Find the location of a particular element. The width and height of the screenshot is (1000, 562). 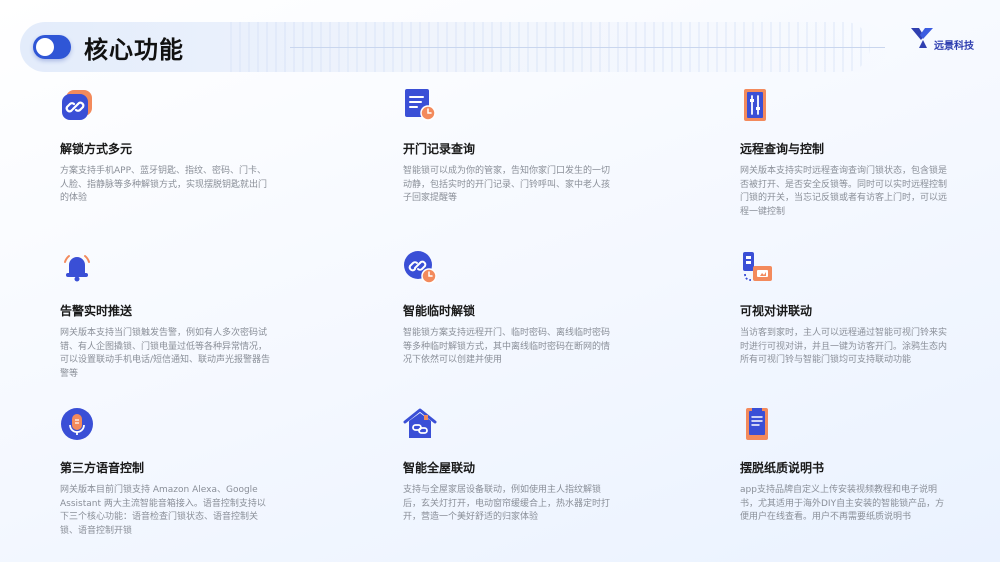

feature-title: 智能临时解锁 is located at coordinates (439, 311).